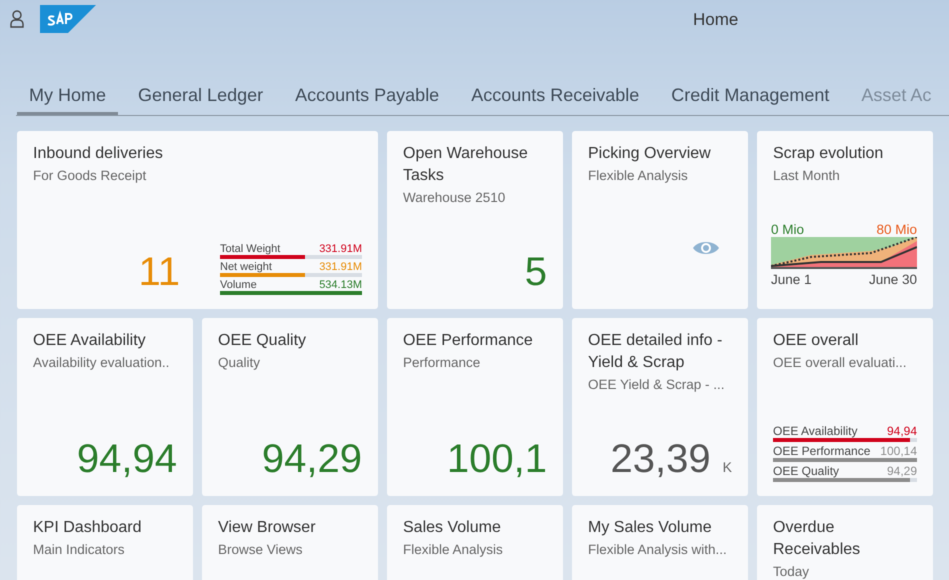 The image size is (949, 580). What do you see at coordinates (197, 220) in the screenshot?
I see `tile: Inbound deliveries For Goods Receipt 11 Total Weight 331.91M Net weight 331.91M Volume 534.13M` at bounding box center [197, 220].